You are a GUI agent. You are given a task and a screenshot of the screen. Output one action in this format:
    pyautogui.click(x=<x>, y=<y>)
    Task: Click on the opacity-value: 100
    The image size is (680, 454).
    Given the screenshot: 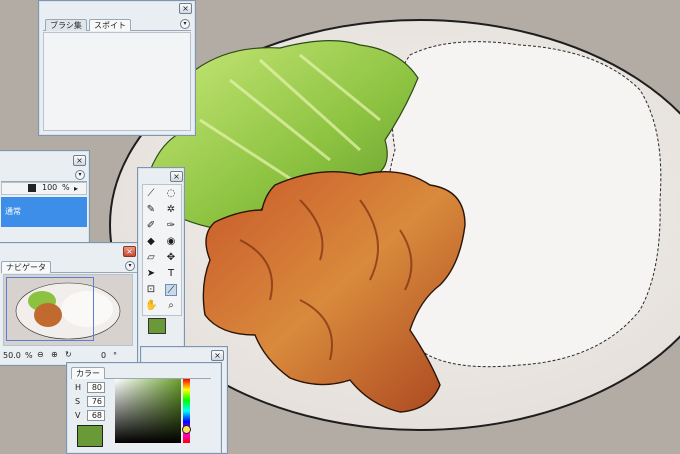 What is the action you would take?
    pyautogui.click(x=49, y=188)
    